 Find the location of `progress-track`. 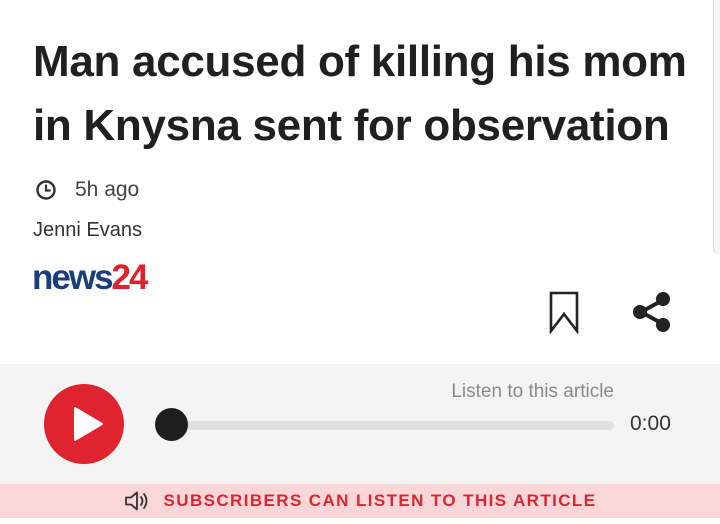

progress-track is located at coordinates (392, 425).